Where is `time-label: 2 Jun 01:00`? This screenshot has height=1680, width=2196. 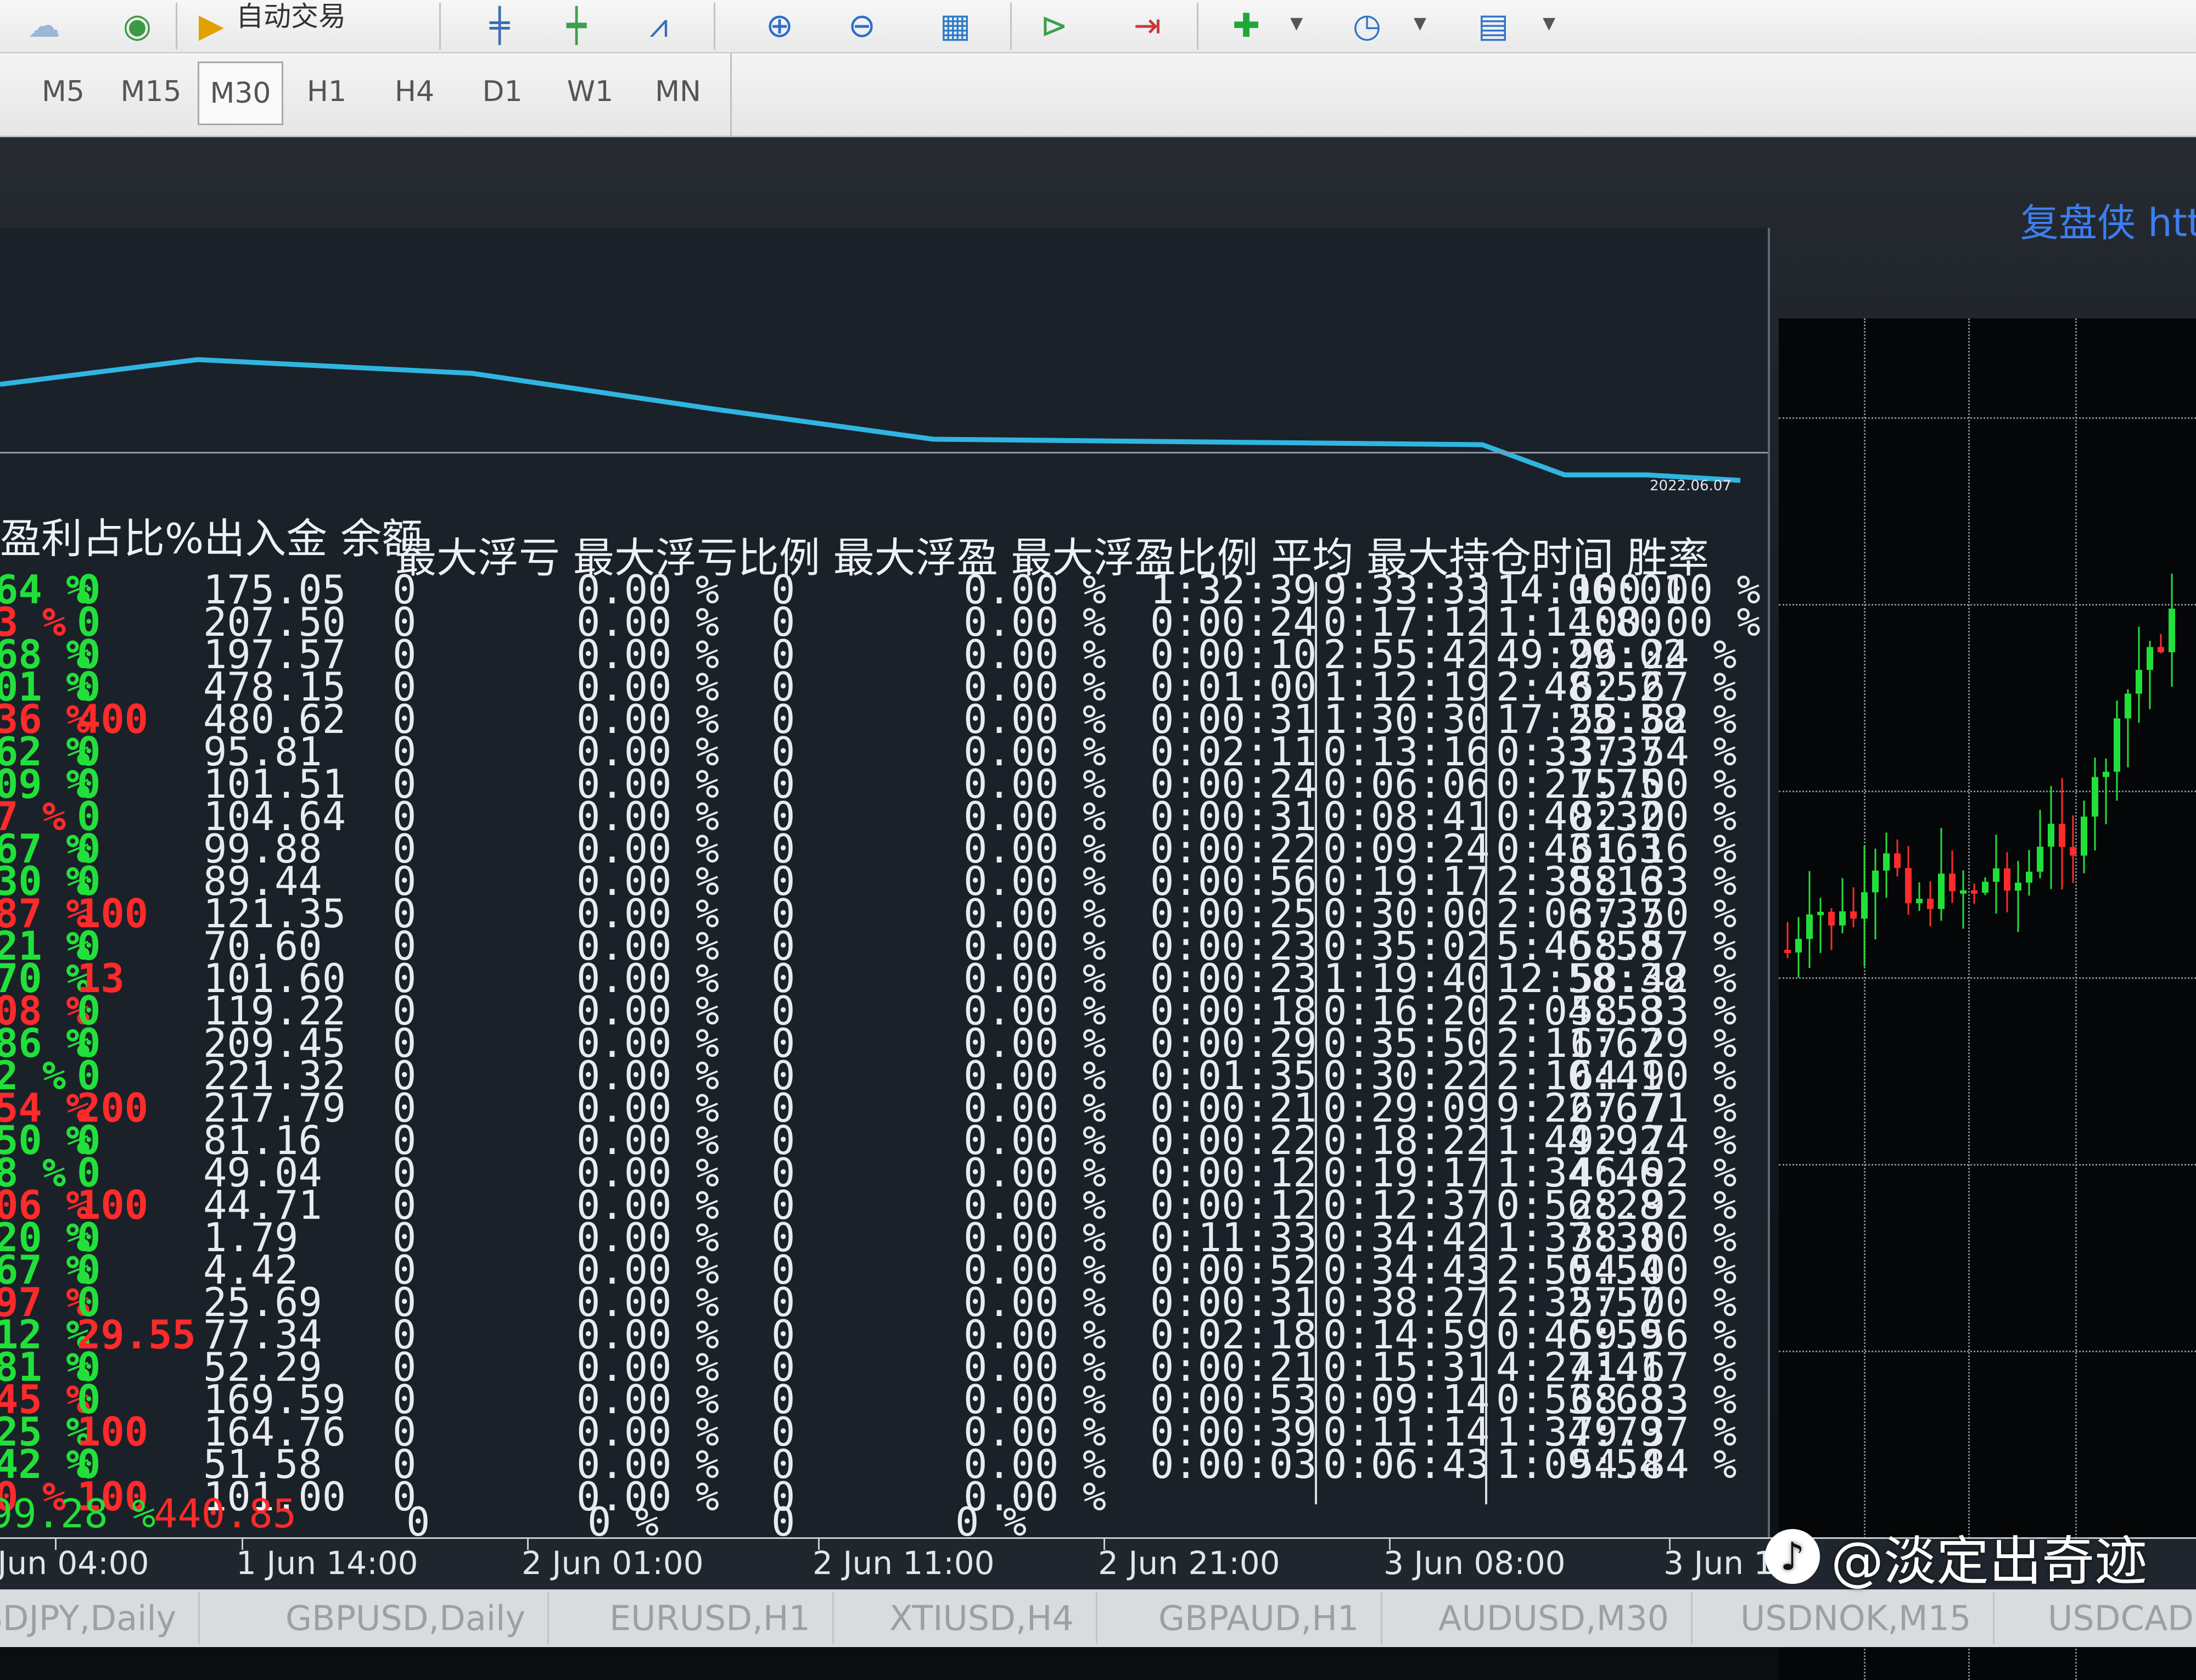
time-label: 2 Jun 01:00 is located at coordinates (613, 1563).